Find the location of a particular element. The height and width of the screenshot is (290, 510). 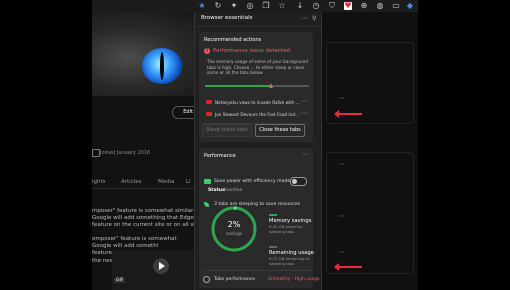

efficiency-toggle is located at coordinates (298, 181).